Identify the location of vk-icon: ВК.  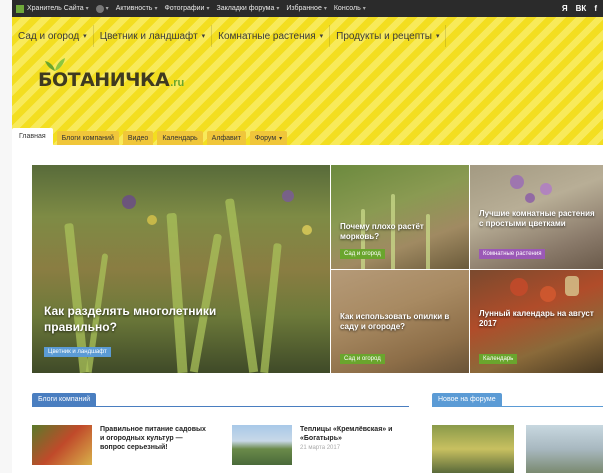
(581, 8).